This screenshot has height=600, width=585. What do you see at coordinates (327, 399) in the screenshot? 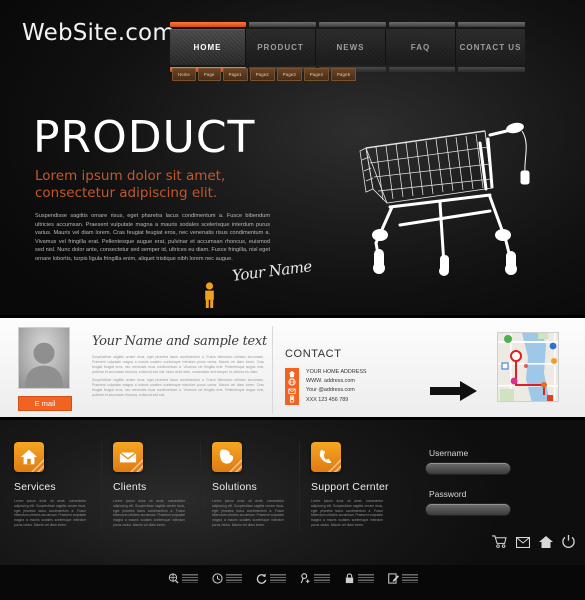
I see `contact-phone: XXX 123 456 789` at bounding box center [327, 399].